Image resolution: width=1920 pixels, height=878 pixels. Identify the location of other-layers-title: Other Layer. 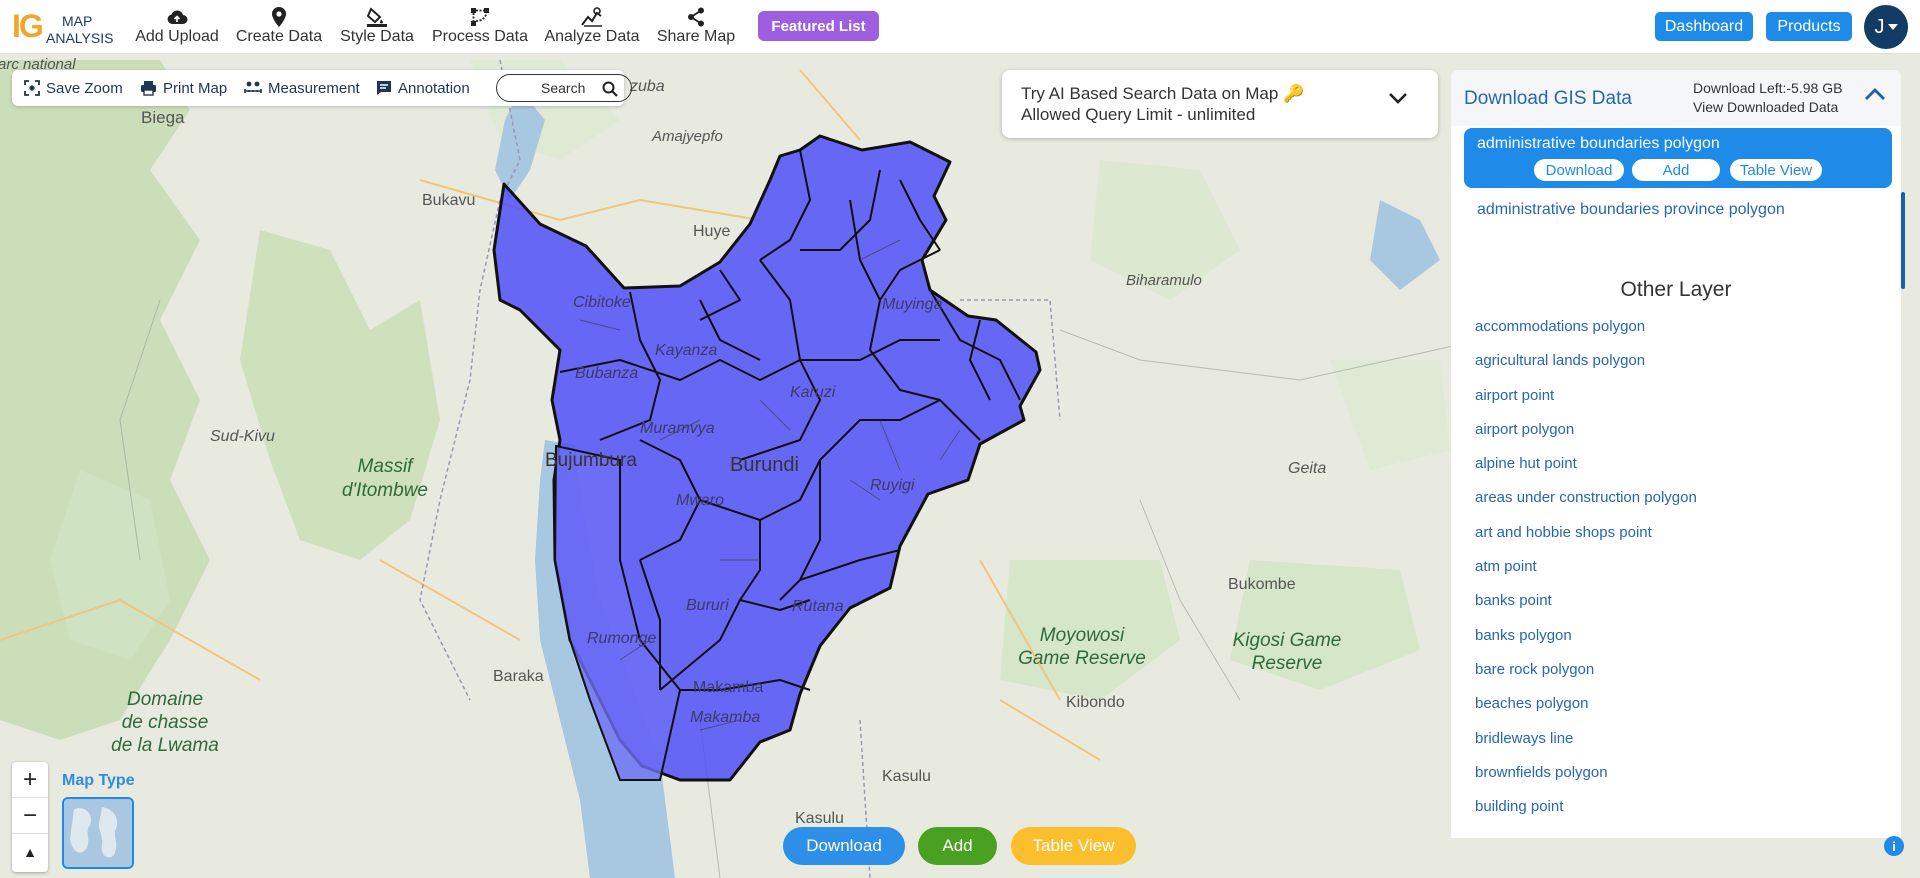
(1676, 289).